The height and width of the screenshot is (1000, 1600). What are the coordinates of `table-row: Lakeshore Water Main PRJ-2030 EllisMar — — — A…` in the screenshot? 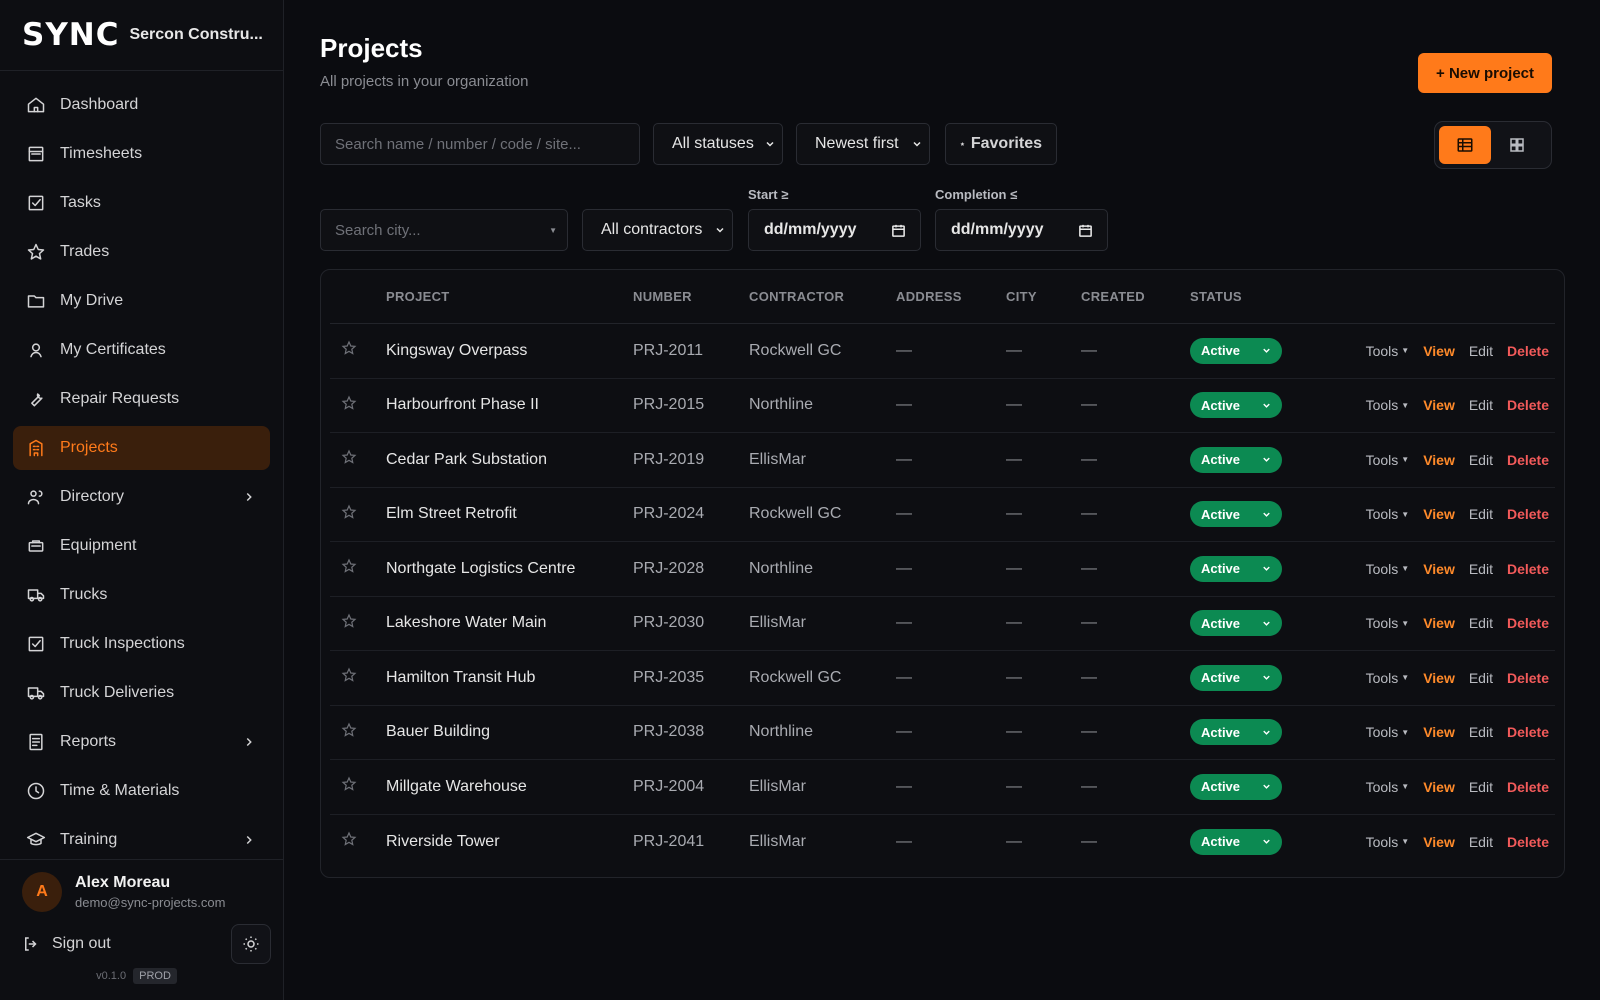 It's located at (942, 624).